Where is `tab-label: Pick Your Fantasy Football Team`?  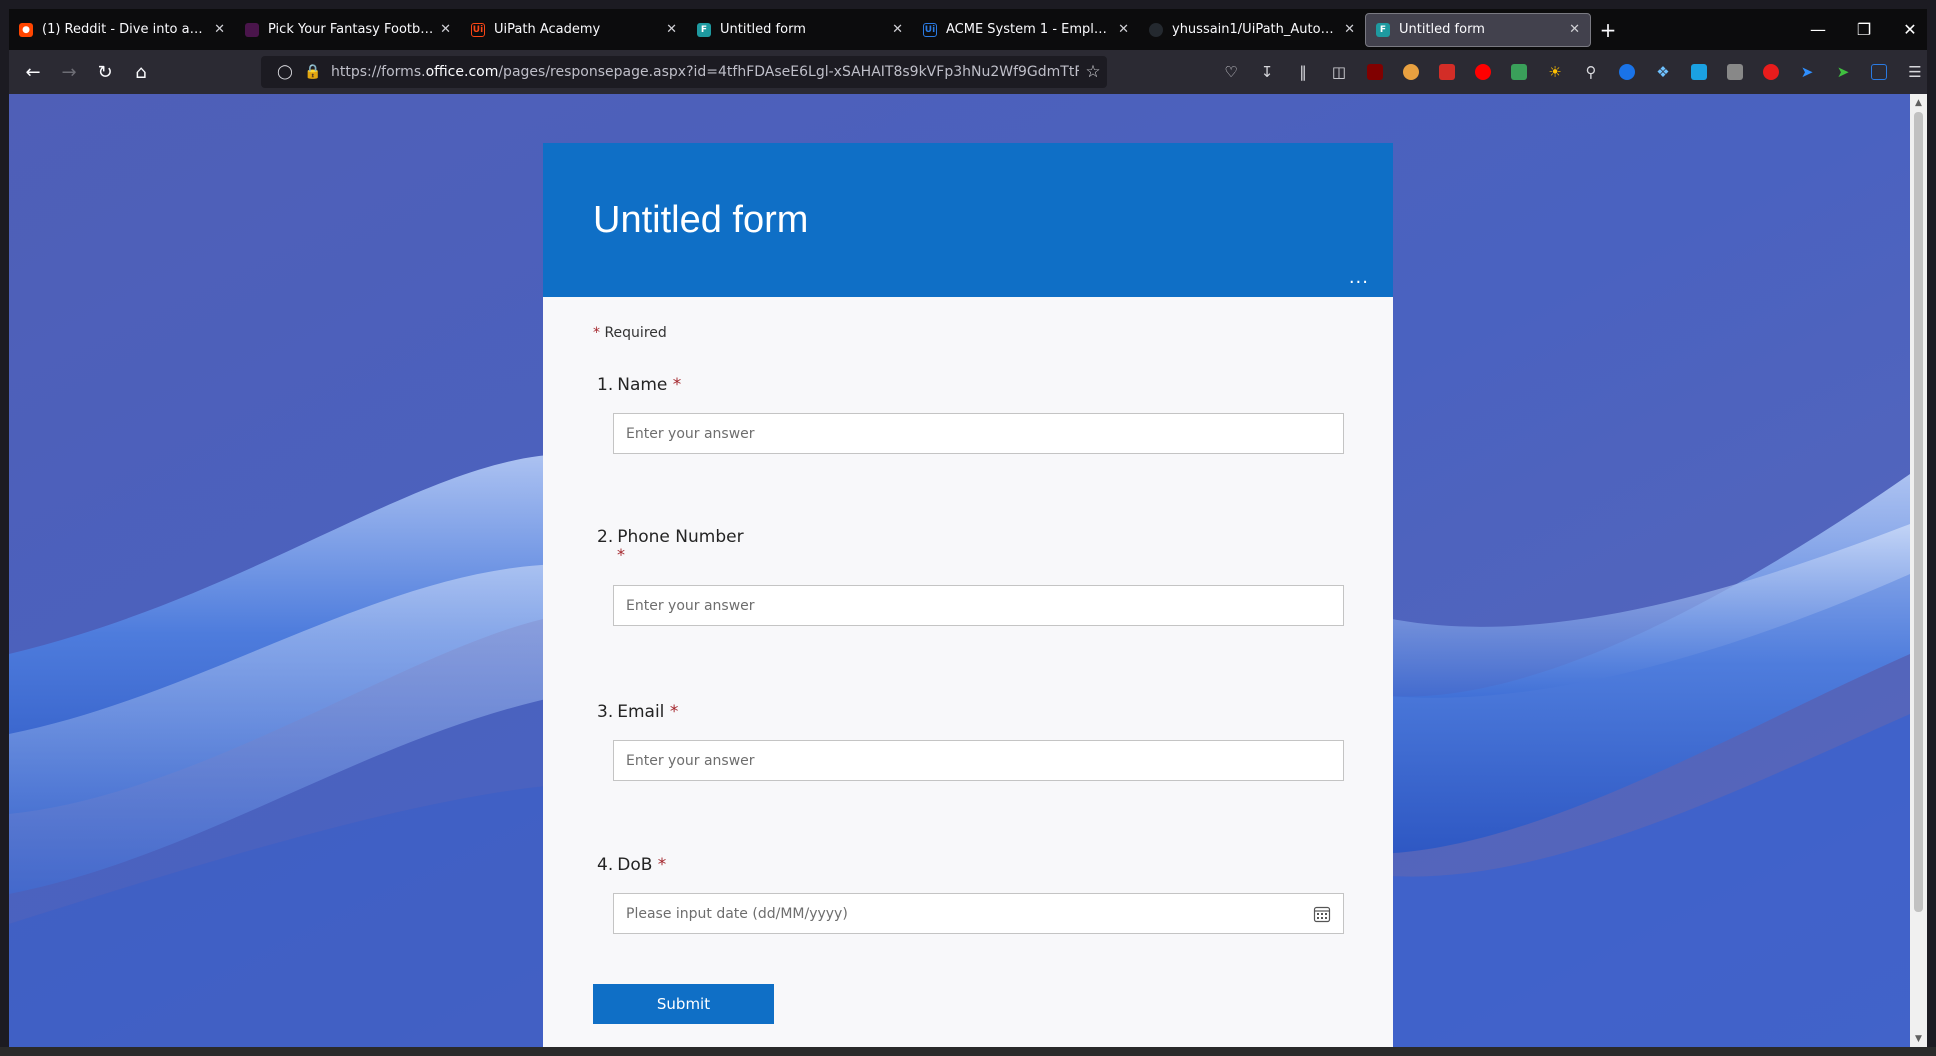
tab-label: Pick Your Fantasy Football Team is located at coordinates (351, 29).